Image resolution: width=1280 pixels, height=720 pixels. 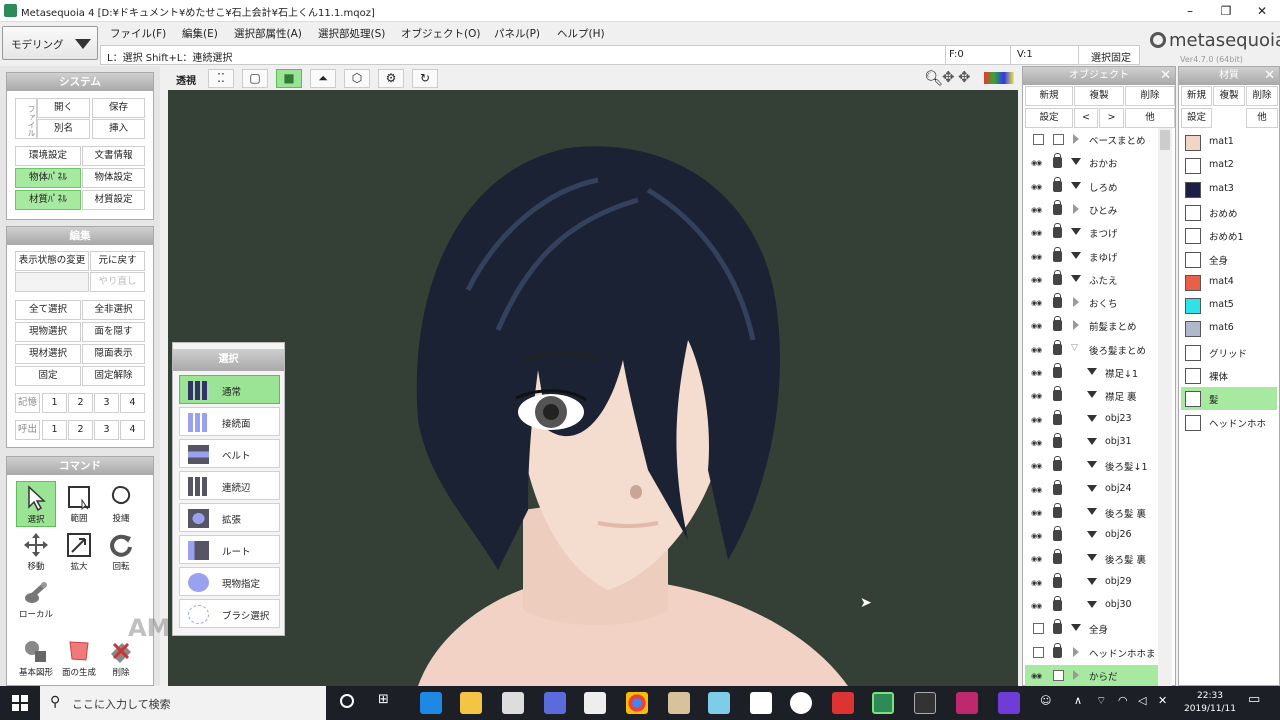 I want to click on select-tool: 選択, so click(x=36, y=504).